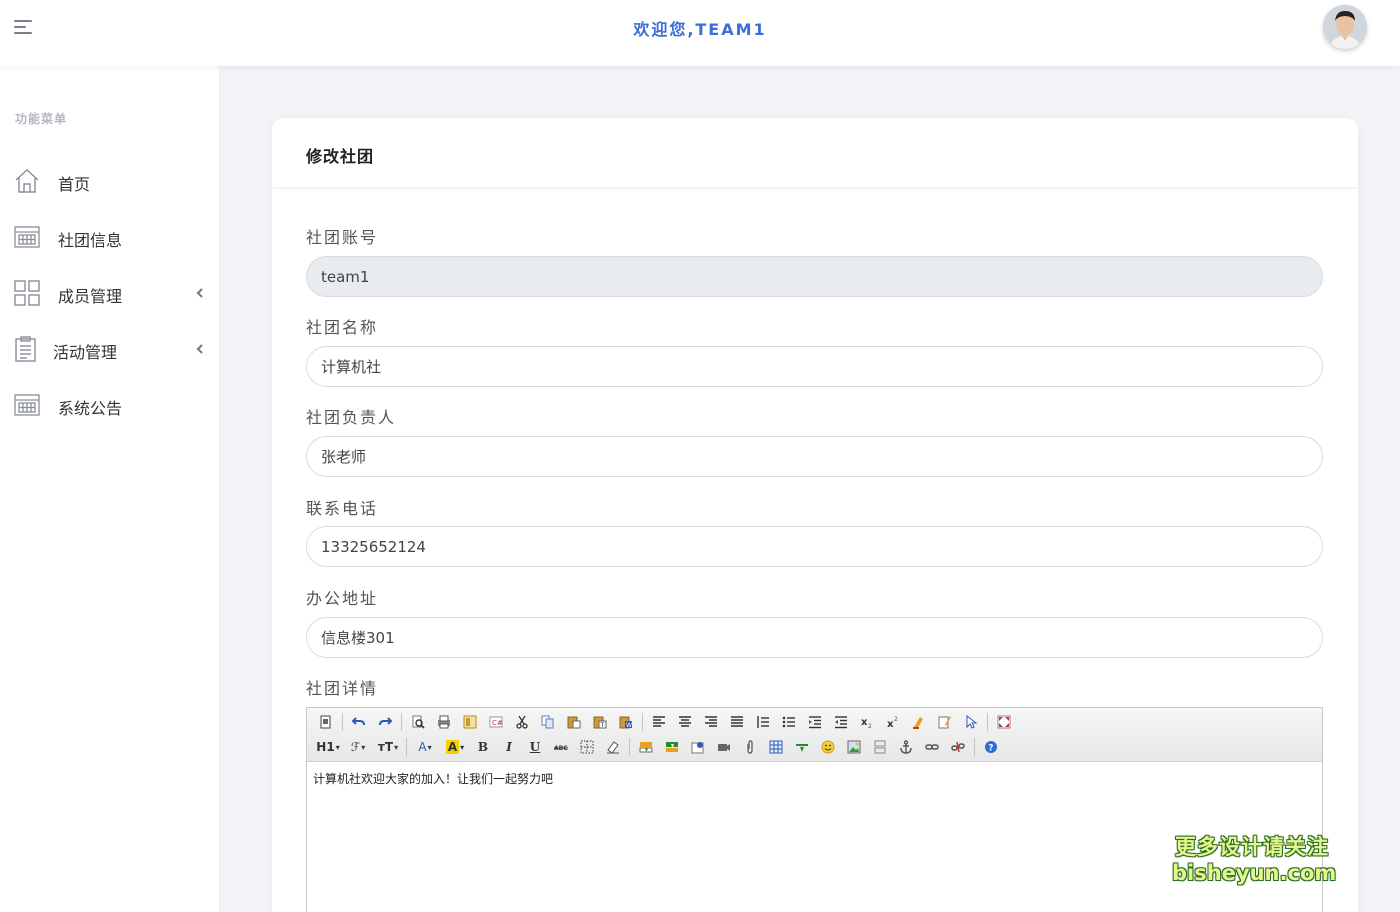 The width and height of the screenshot is (1400, 912). I want to click on strikethrough-icon: ABC, so click(561, 747).